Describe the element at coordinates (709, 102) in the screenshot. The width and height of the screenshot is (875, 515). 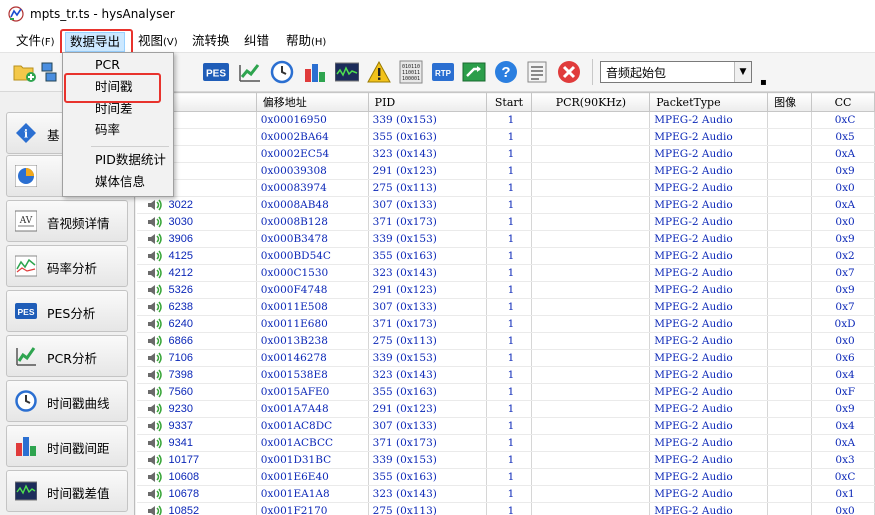
I see `col-header-packet-type: PacketType` at that location.